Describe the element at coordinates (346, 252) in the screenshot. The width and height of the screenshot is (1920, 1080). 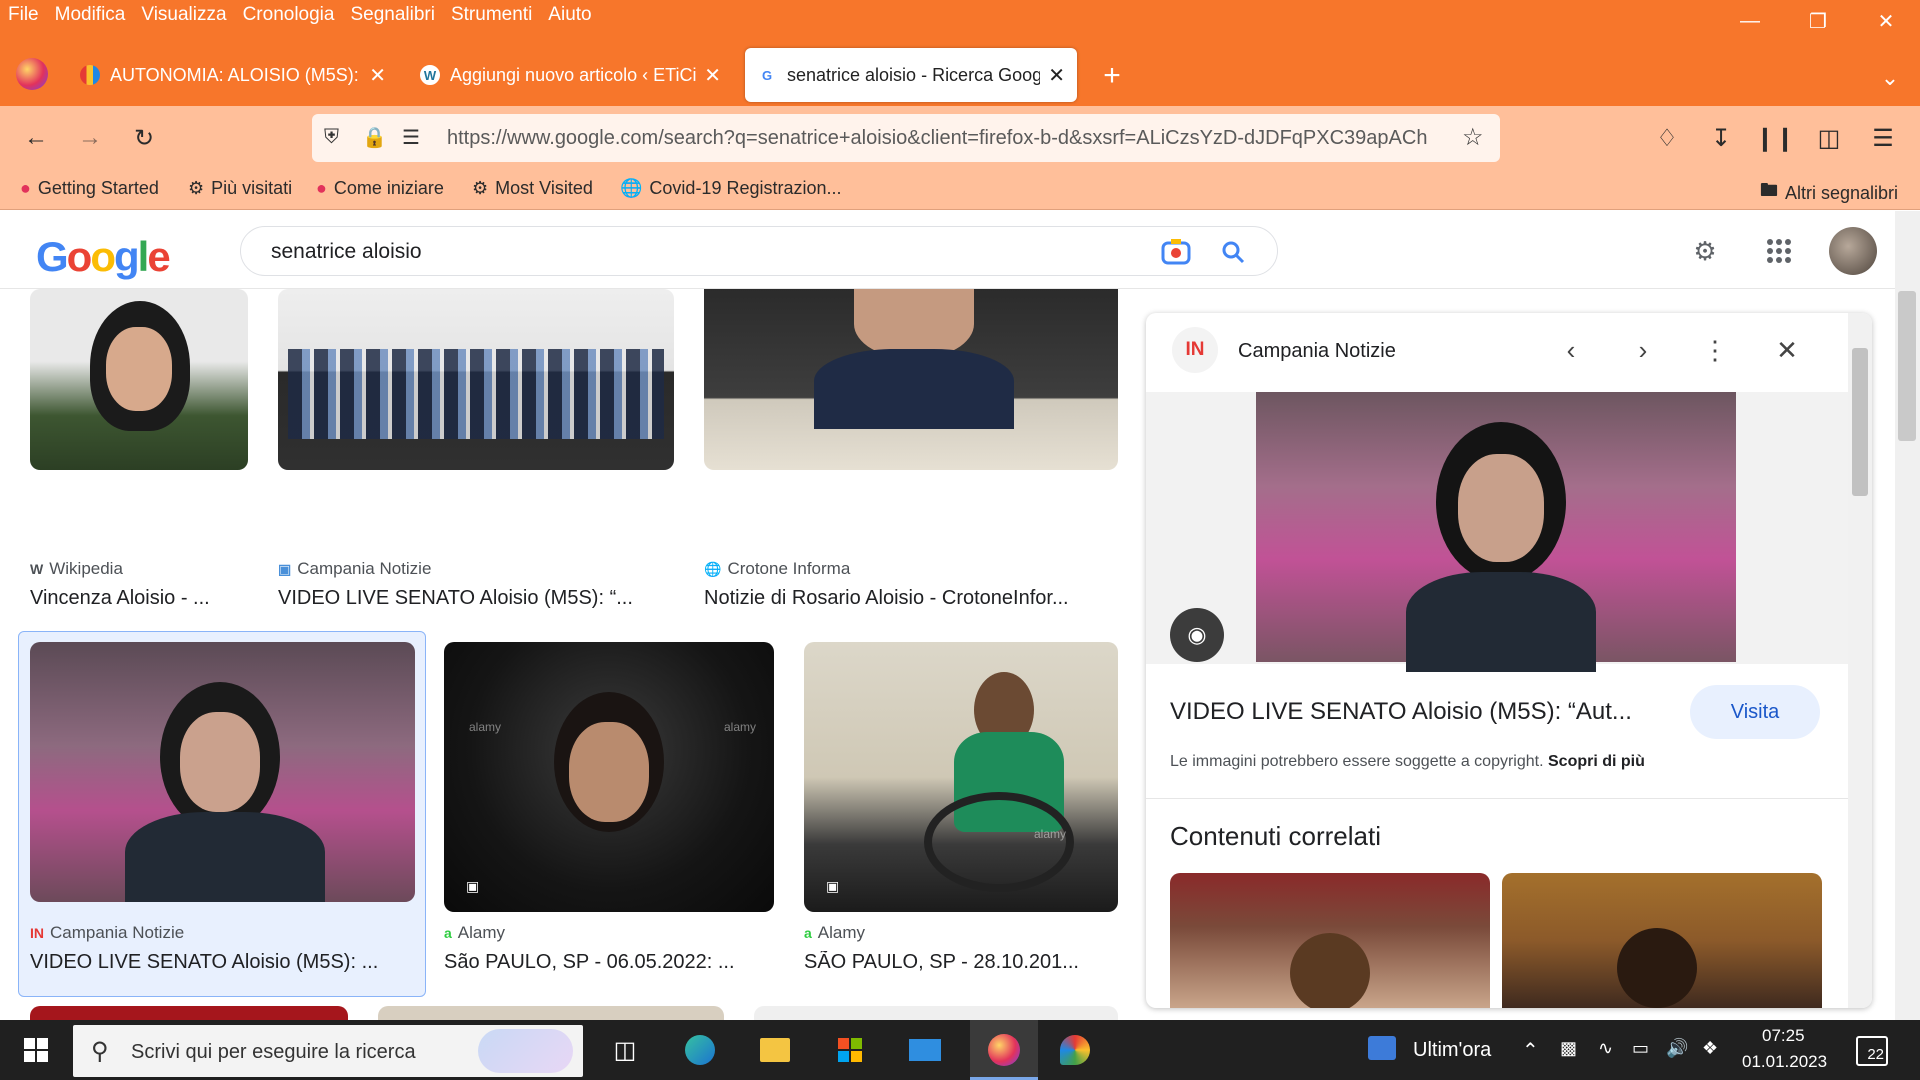
I see `search-input: senatrice aloisio` at that location.